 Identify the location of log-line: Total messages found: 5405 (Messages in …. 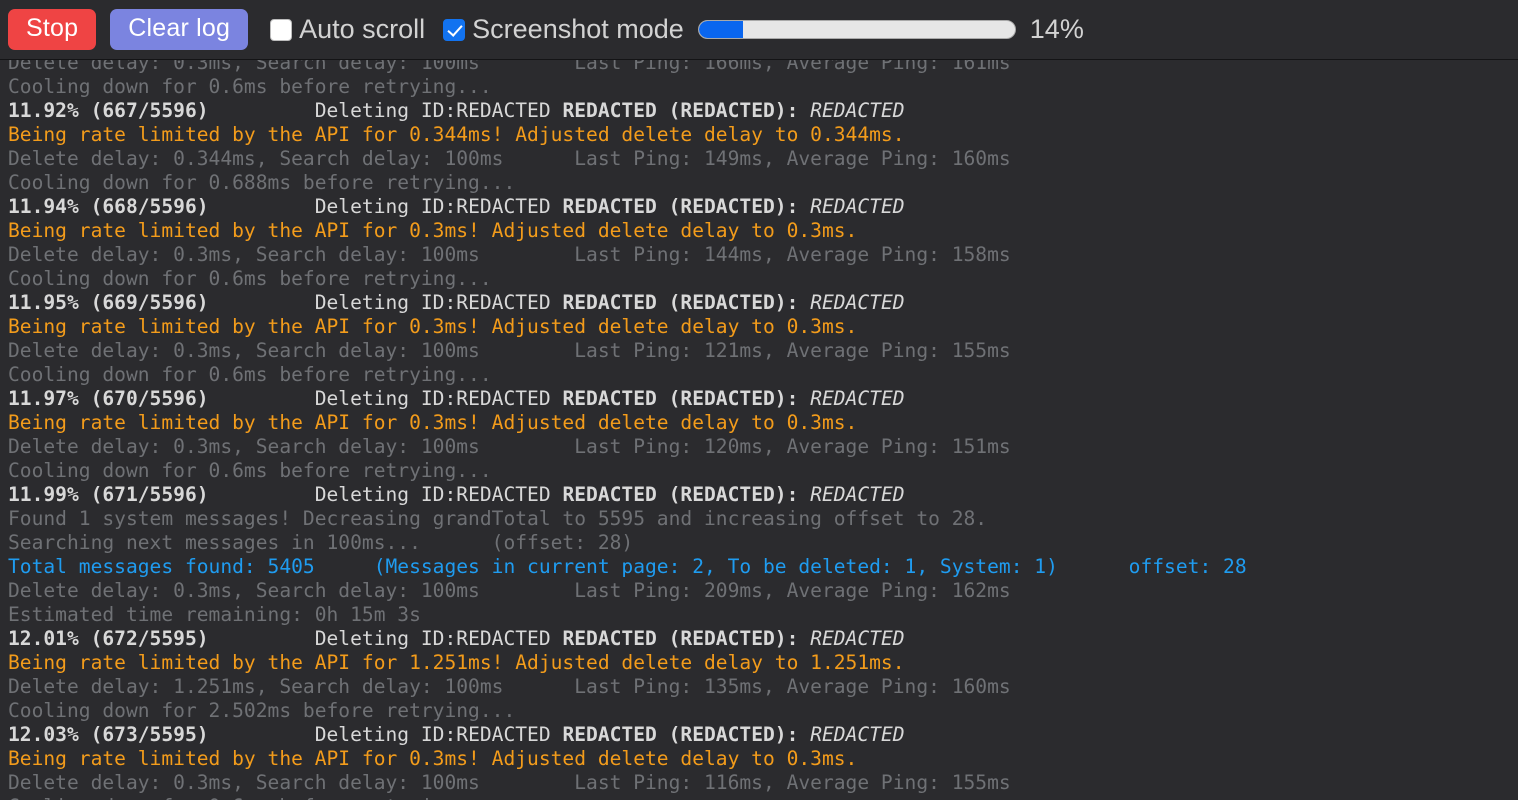
(627, 566).